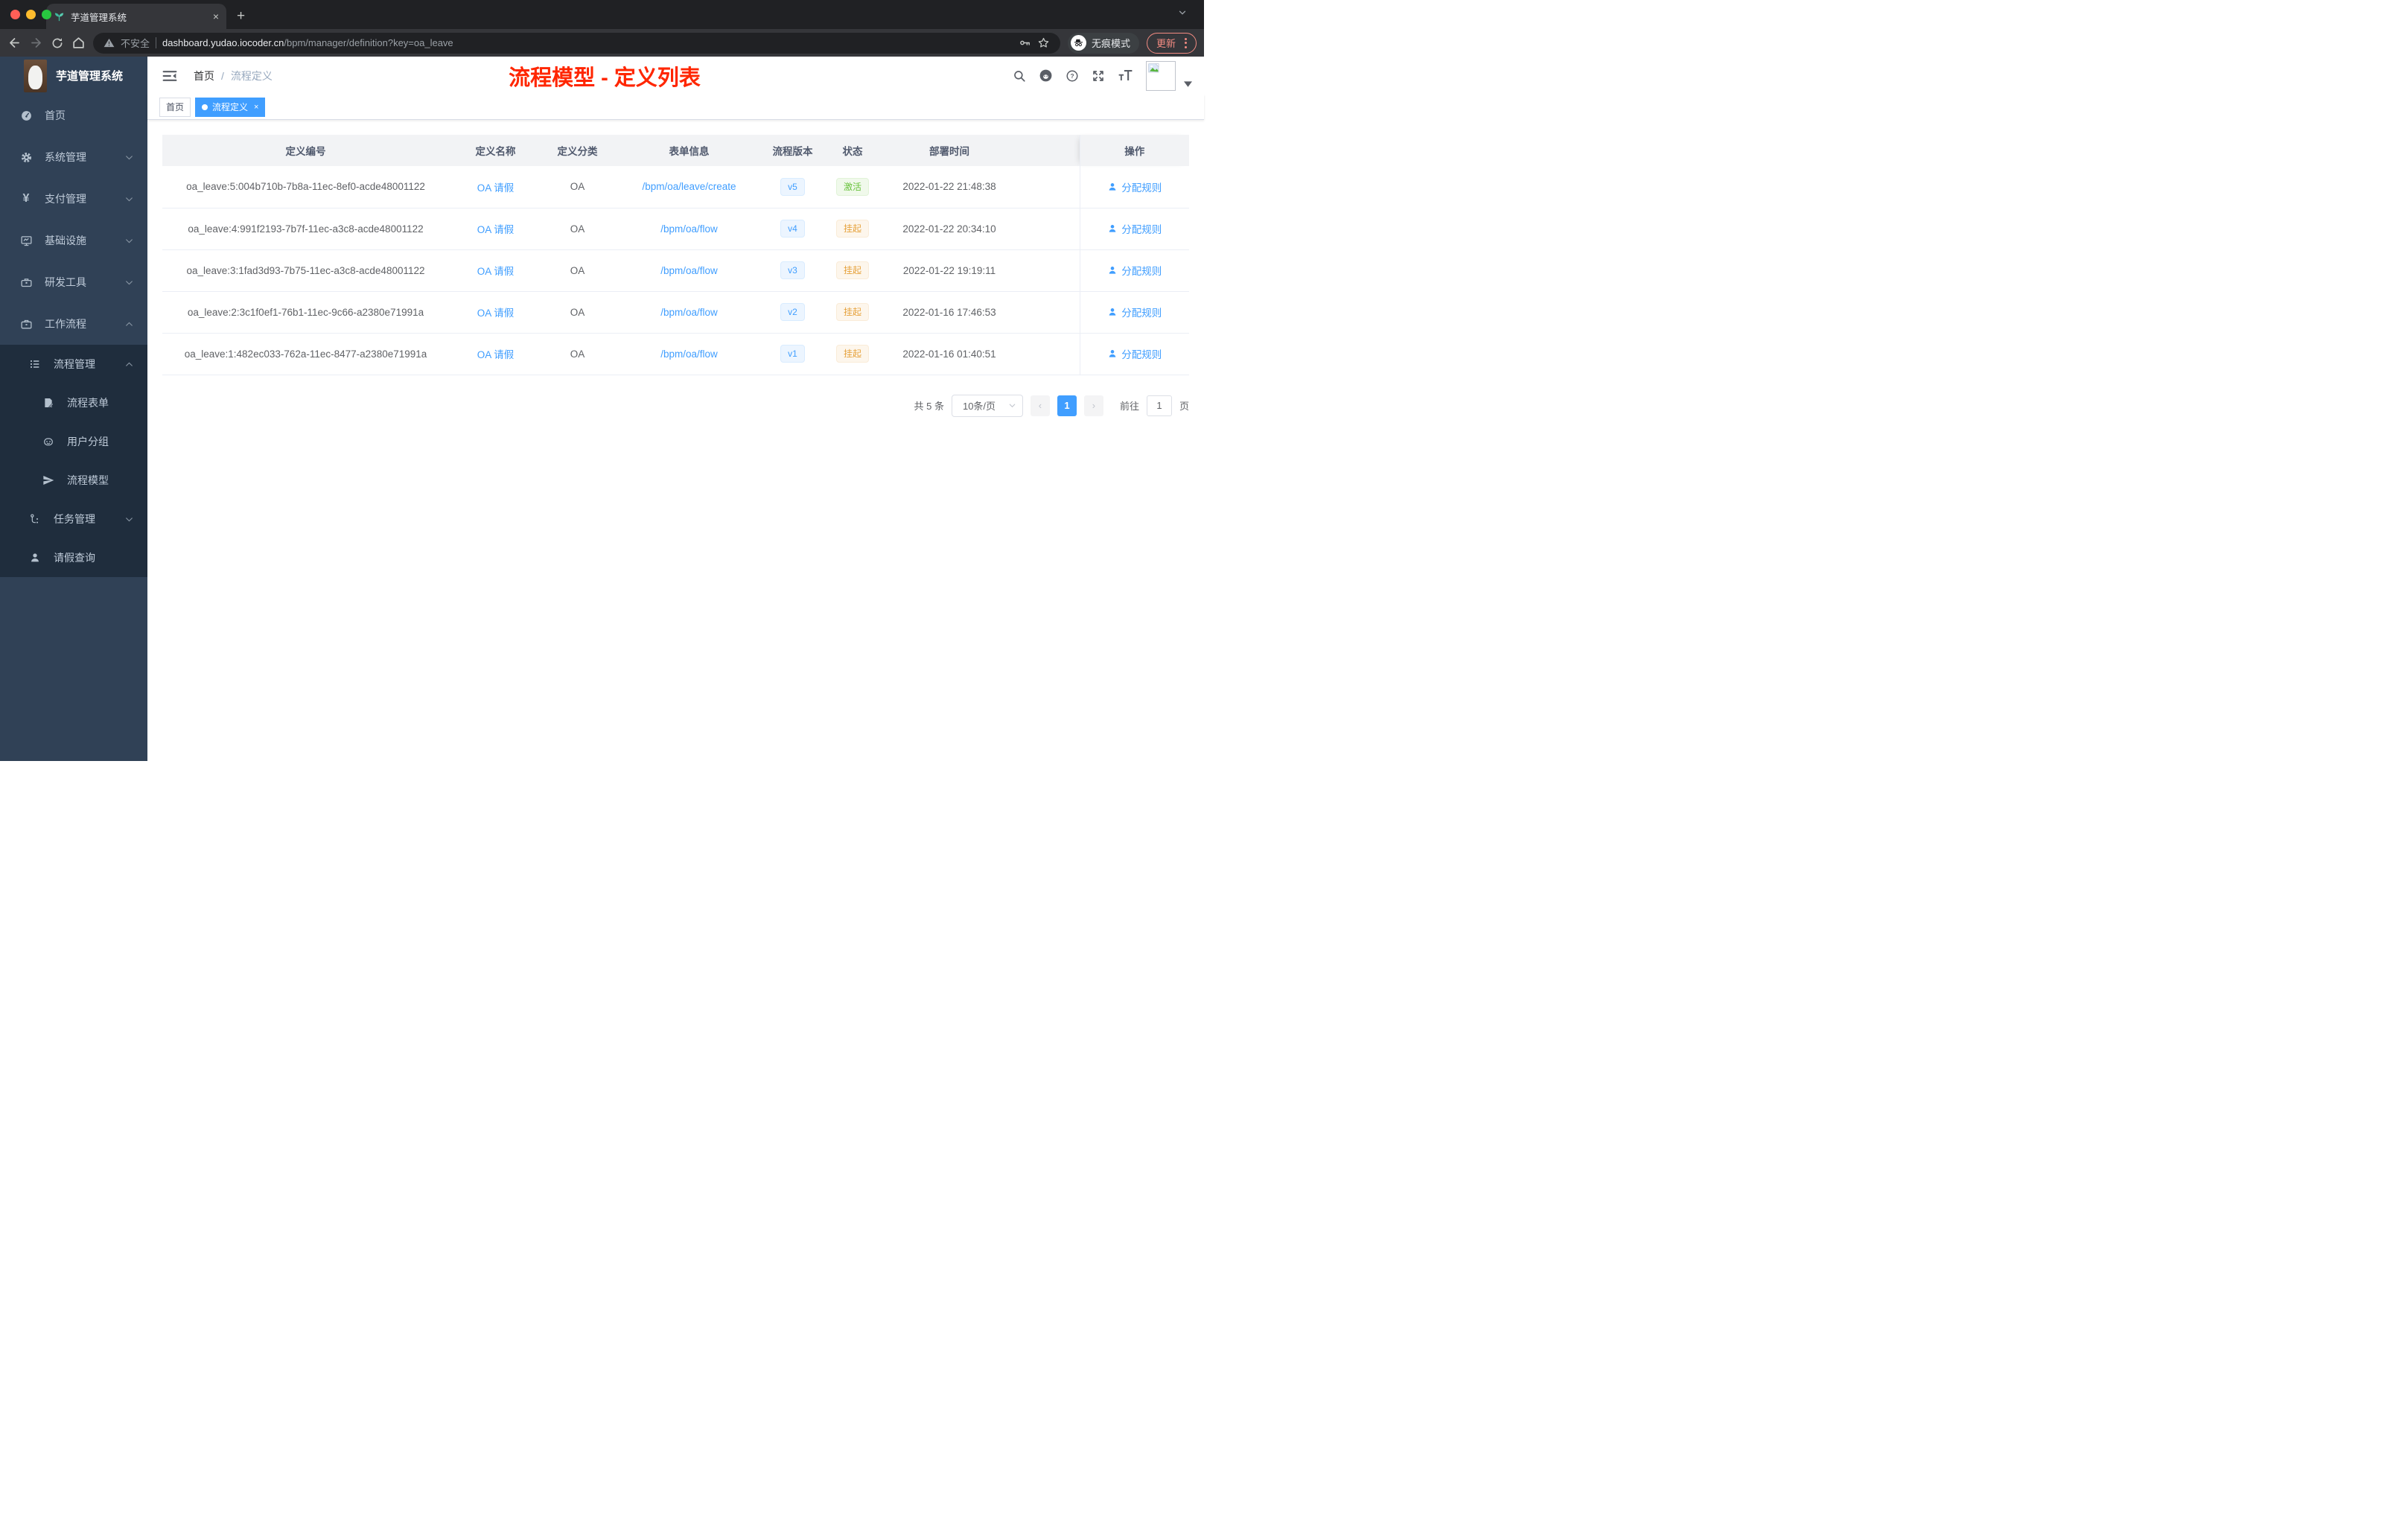 The width and height of the screenshot is (2408, 1522). I want to click on key-icon, so click(1025, 42).